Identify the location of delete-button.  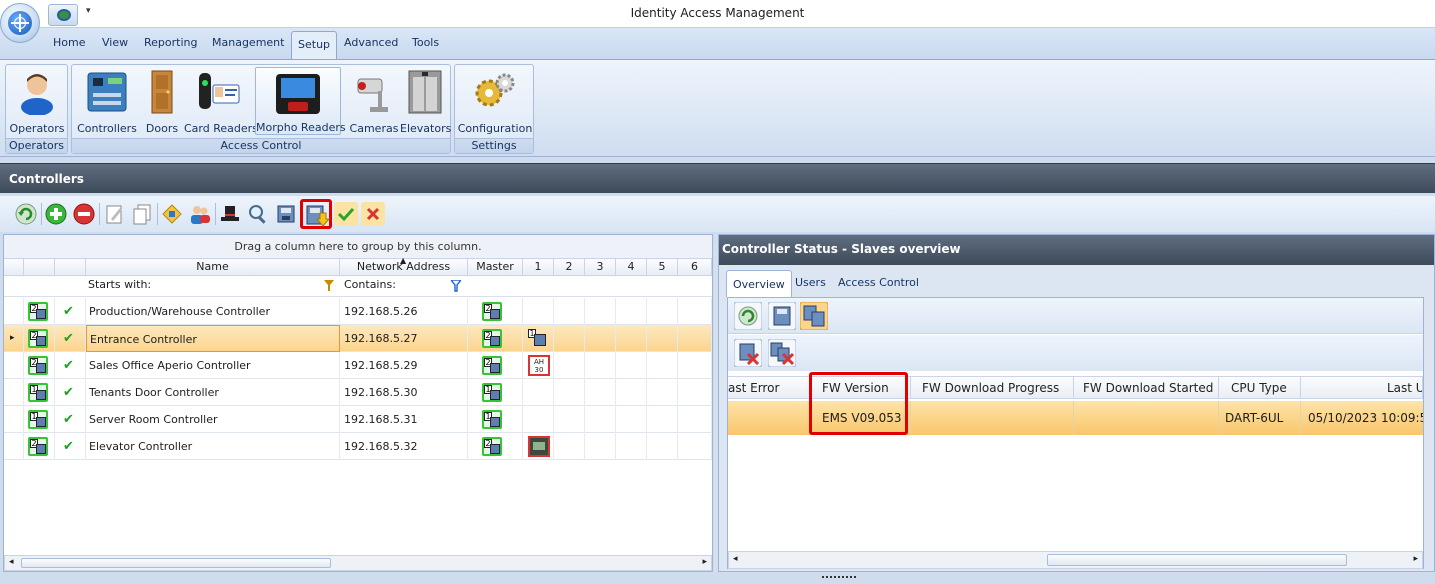
(84, 214).